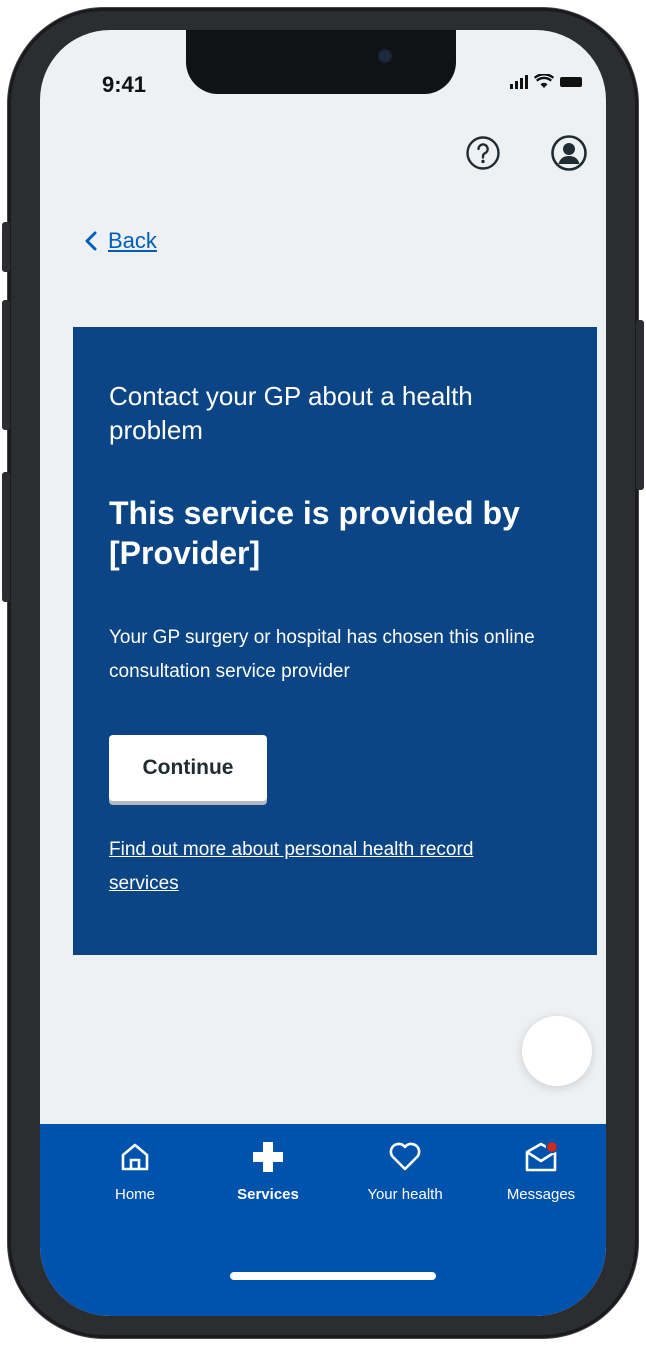 This screenshot has height=1346, width=646. Describe the element at coordinates (542, 1156) in the screenshot. I see `envelope-notification-icon` at that location.